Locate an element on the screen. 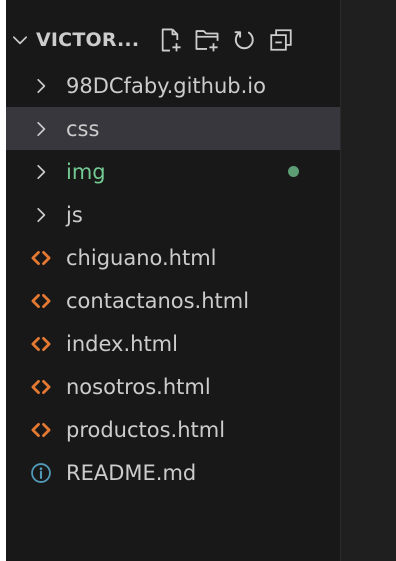  tree-item-file-readme: README.md is located at coordinates (173, 472).